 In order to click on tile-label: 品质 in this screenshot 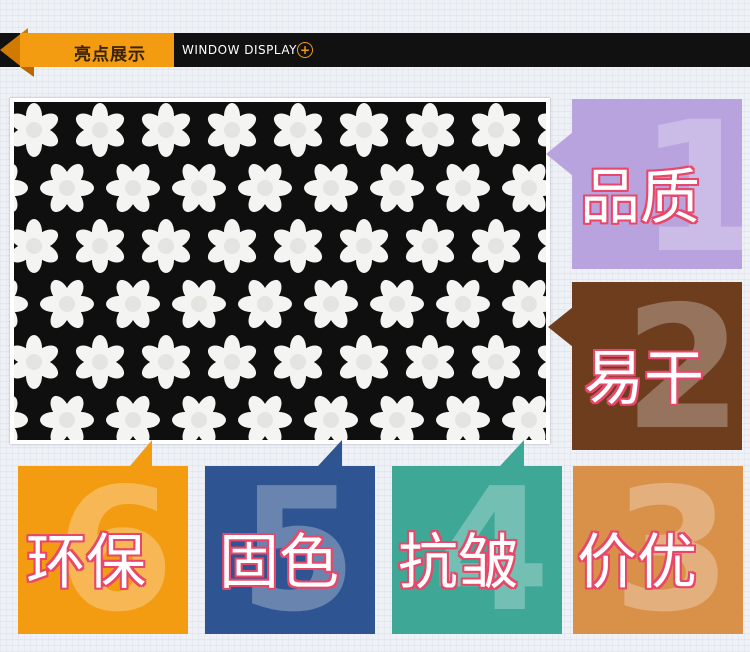, I will do `click(640, 198)`.